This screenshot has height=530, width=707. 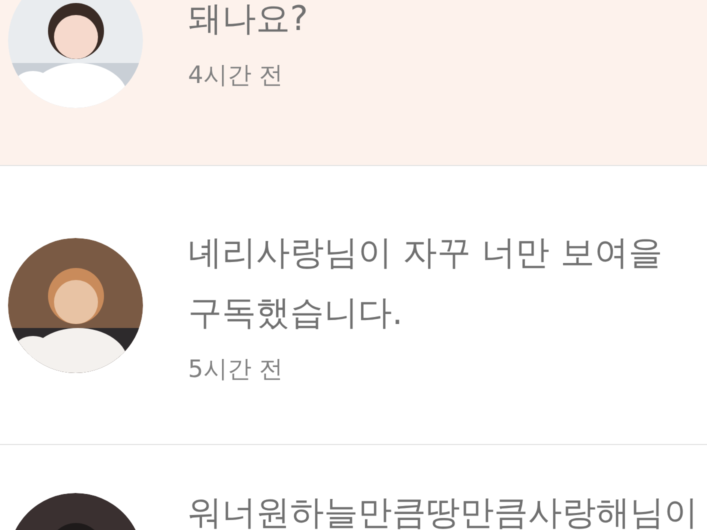 What do you see at coordinates (426, 283) in the screenshot?
I see `notification-message: 녜리사랑님이 자꾸 너만 보여을 구독했습니다.` at bounding box center [426, 283].